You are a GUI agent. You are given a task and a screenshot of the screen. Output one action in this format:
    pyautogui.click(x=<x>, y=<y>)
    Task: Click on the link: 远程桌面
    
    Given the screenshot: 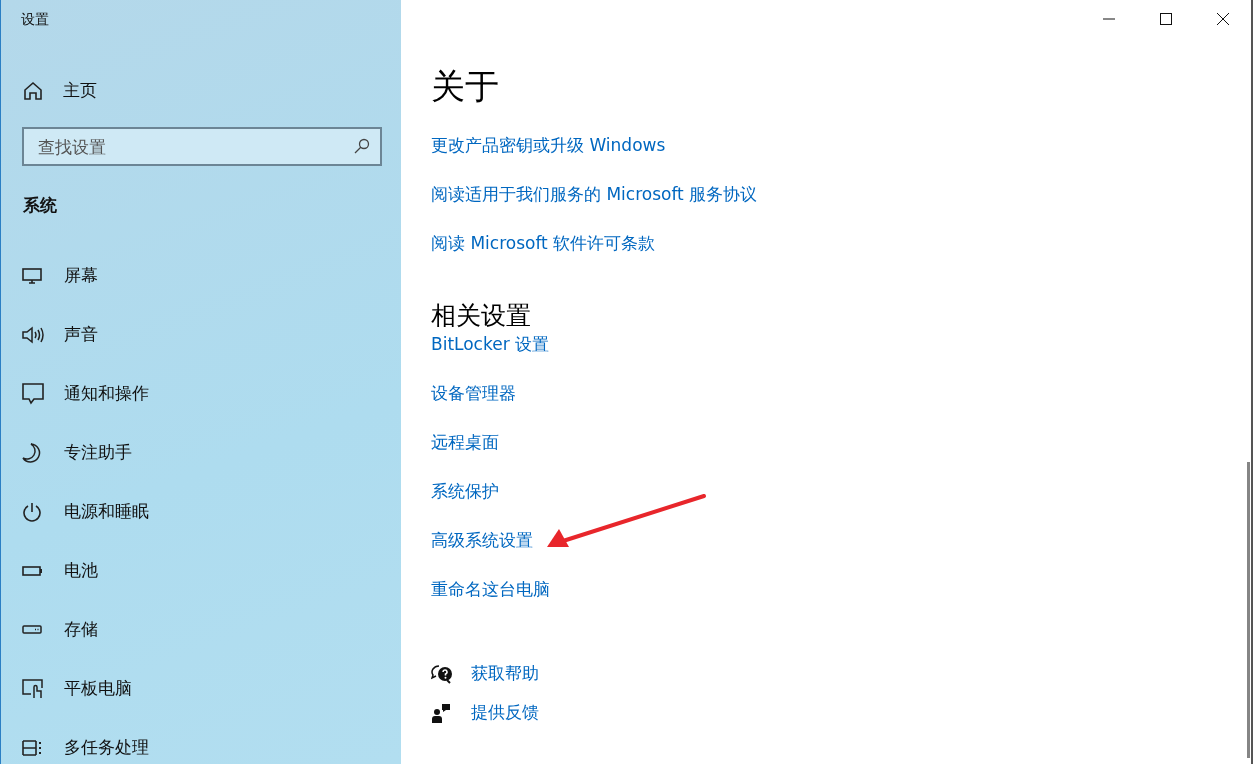 What is the action you would take?
    pyautogui.click(x=465, y=454)
    